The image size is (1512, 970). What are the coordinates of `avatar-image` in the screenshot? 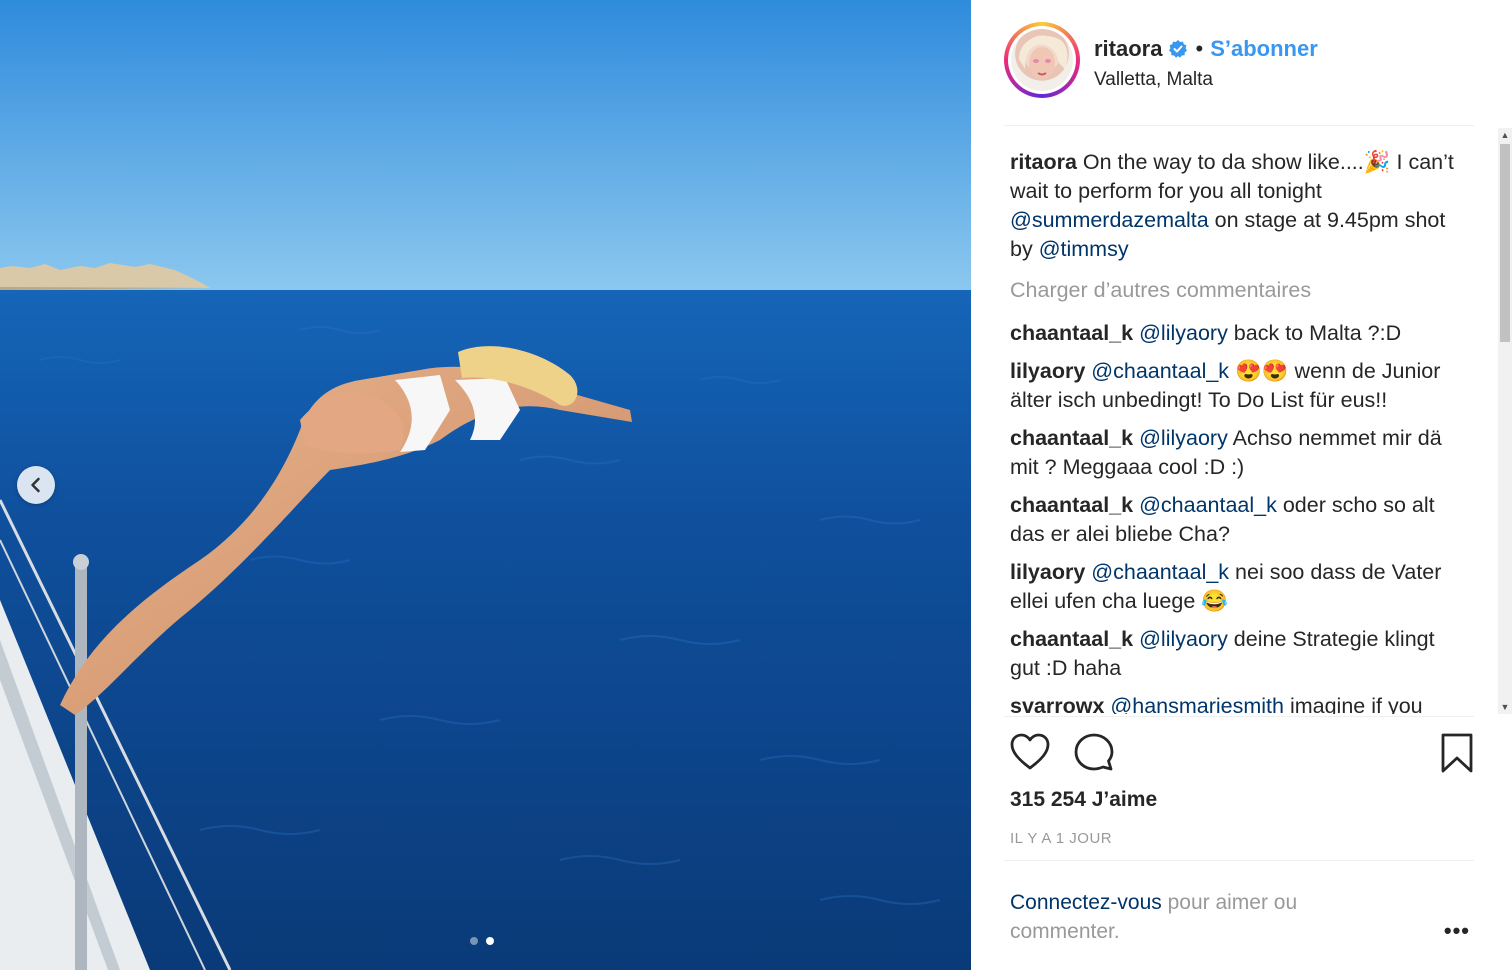 It's located at (1042, 60).